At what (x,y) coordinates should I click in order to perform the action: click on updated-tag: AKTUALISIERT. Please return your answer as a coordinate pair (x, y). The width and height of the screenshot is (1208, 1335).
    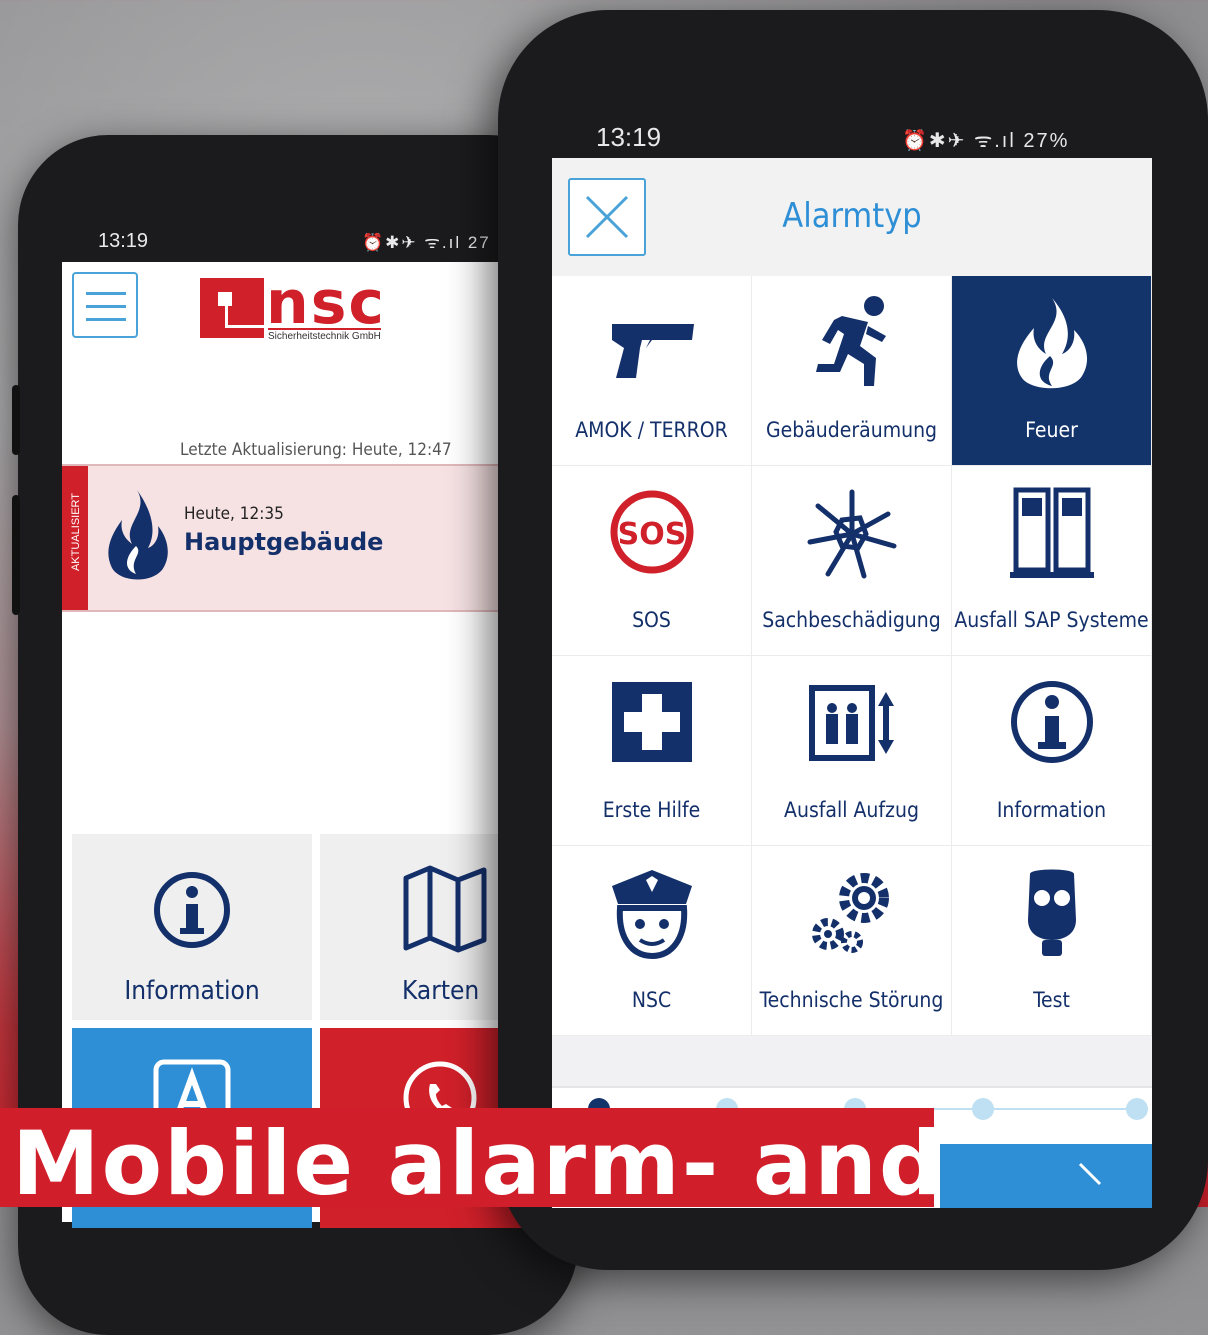
    Looking at the image, I should click on (75, 538).